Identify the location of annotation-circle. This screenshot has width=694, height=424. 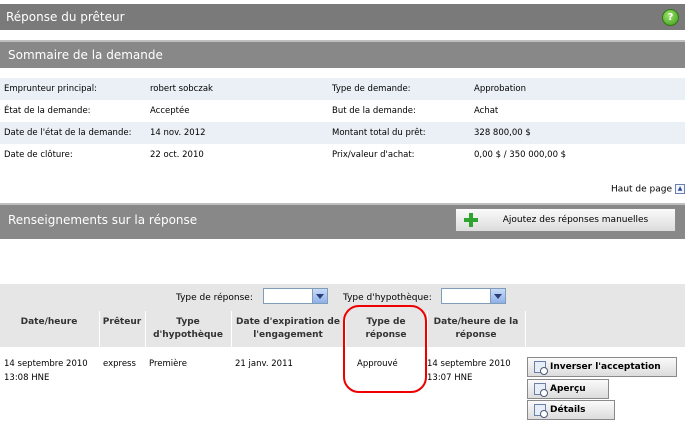
(385, 349).